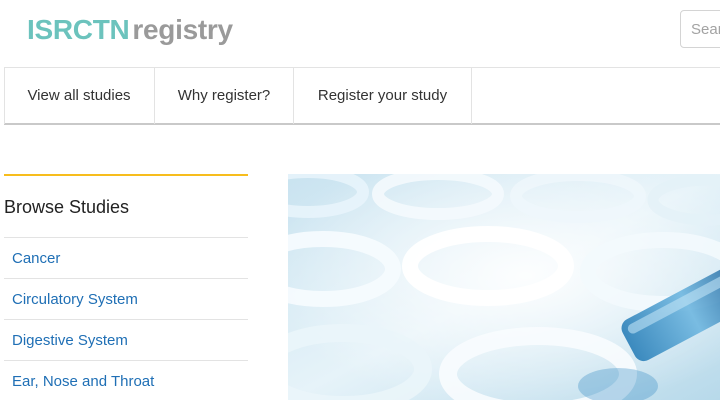 The width and height of the screenshot is (720, 400). I want to click on sidebar-item-digestive-system: Digestive System, so click(126, 340).